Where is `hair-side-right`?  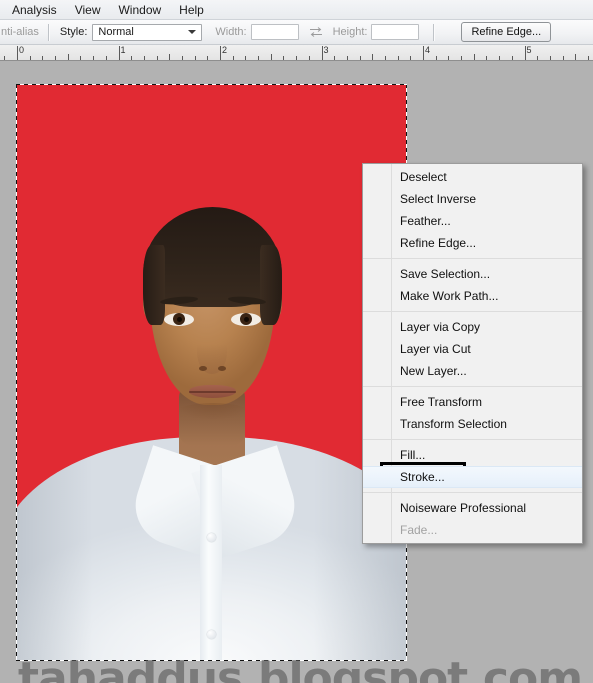 hair-side-right is located at coordinates (271, 285).